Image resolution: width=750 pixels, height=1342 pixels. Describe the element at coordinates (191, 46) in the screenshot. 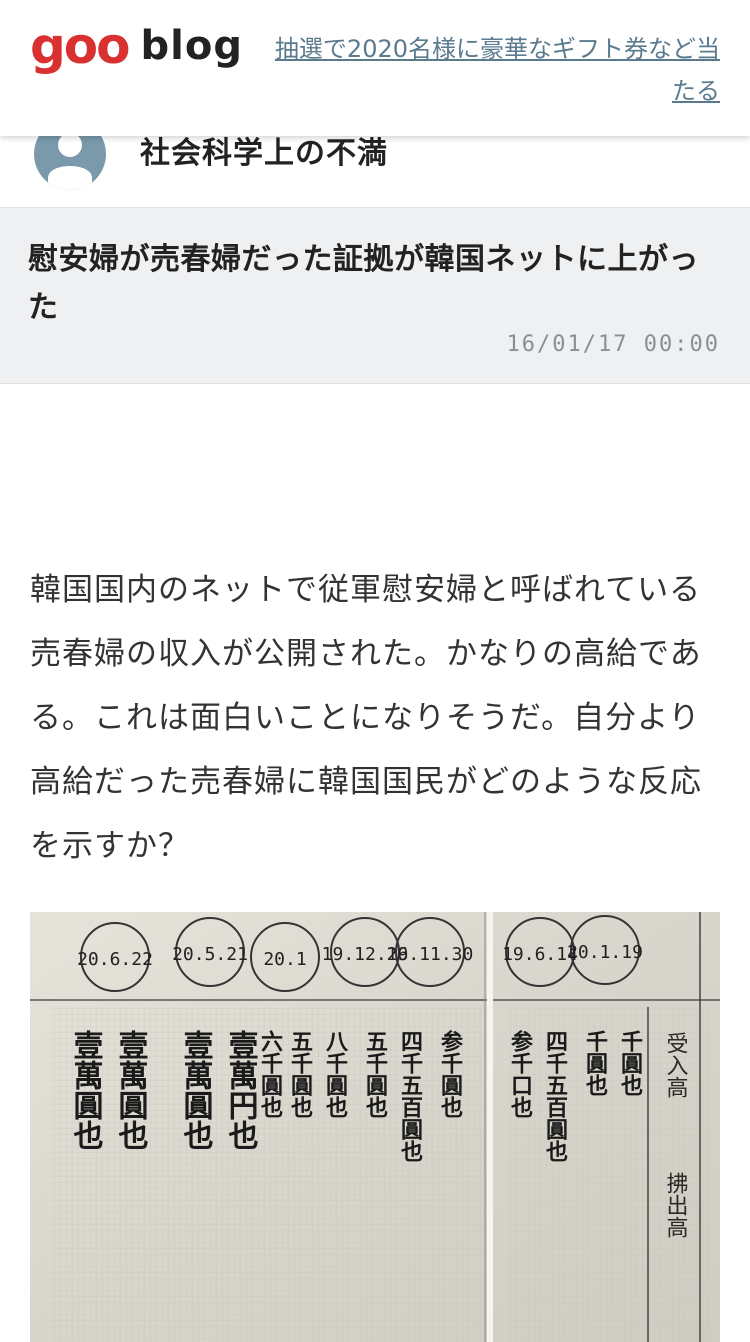

I see `logo-blog: blog` at that location.